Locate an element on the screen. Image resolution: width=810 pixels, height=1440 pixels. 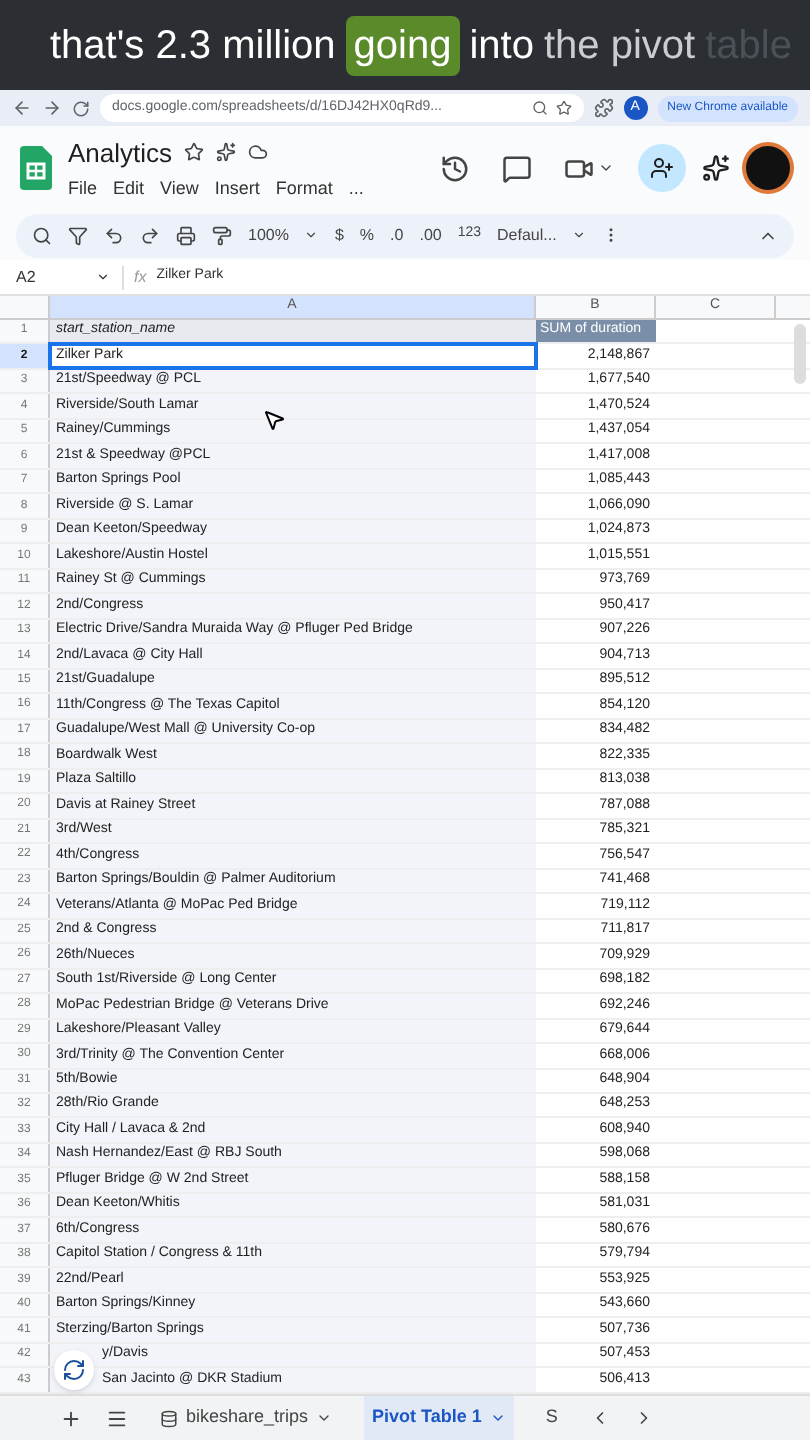
caption-word: the pivot is located at coordinates (619, 46).